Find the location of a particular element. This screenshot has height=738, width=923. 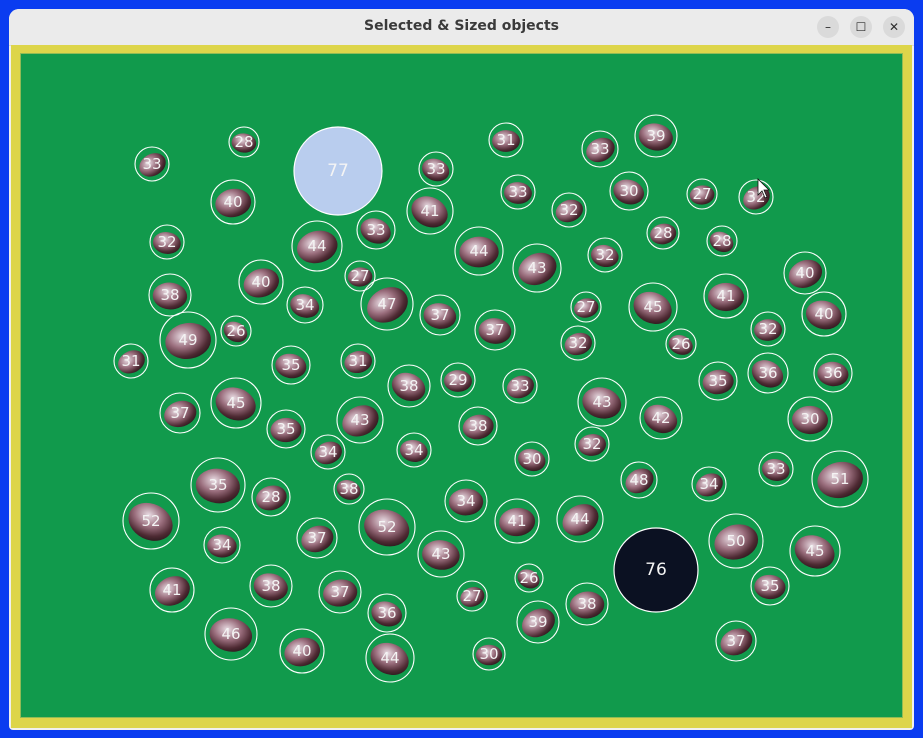

size-label: 44 is located at coordinates (389, 658).